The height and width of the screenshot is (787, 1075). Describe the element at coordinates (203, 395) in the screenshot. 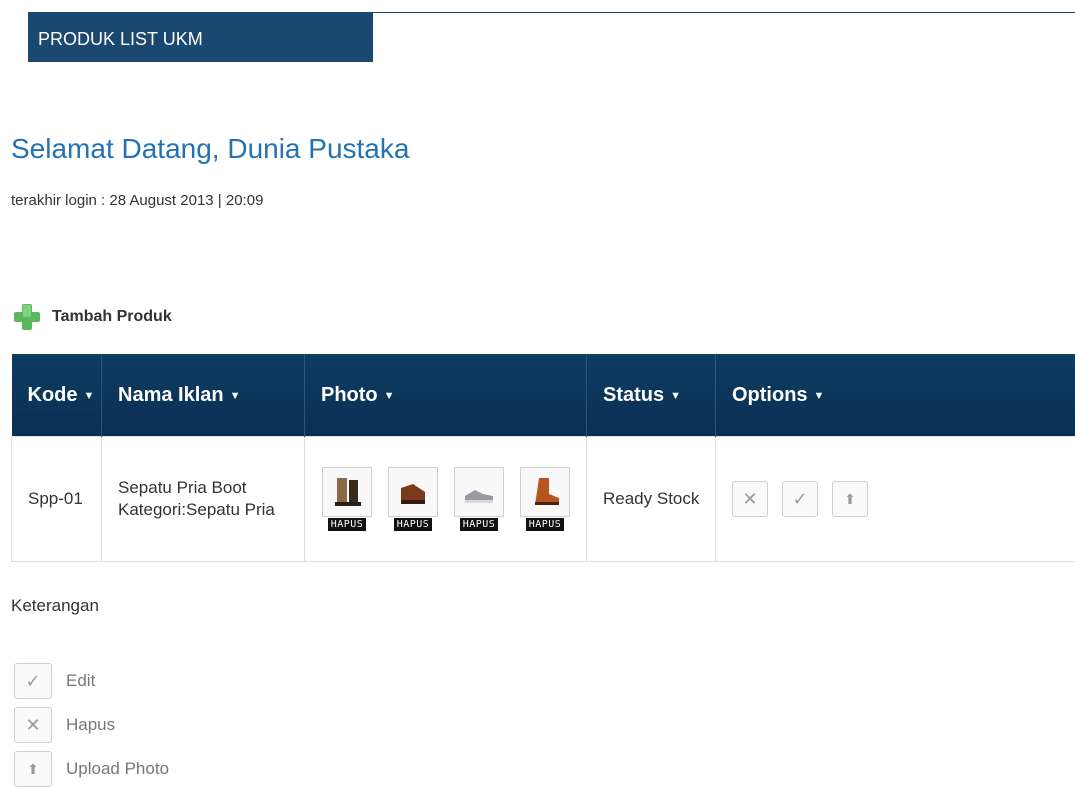

I see `column-header-nama-iklan: Nama Iklan ▼` at that location.